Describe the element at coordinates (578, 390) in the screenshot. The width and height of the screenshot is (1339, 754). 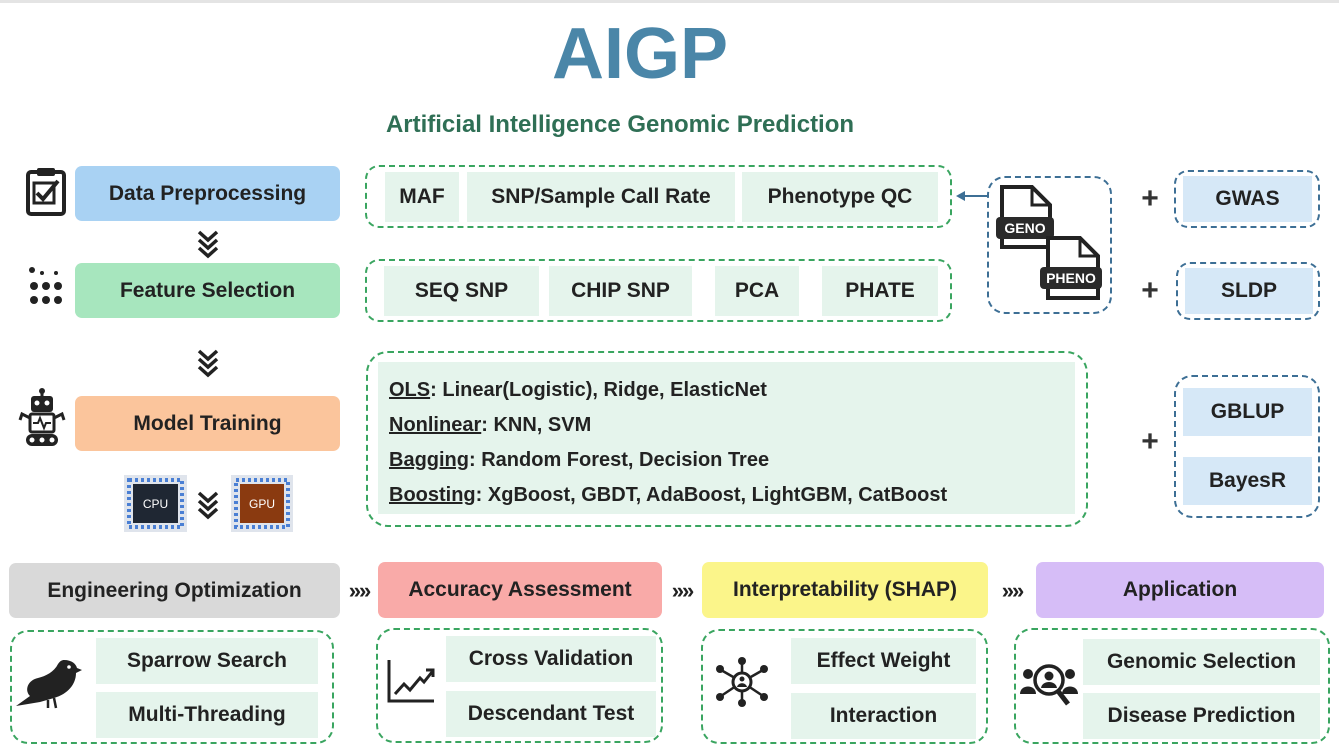
I see `model-line-ols: OLS: Linear(Logistic), Ridge, ElasticNet` at that location.